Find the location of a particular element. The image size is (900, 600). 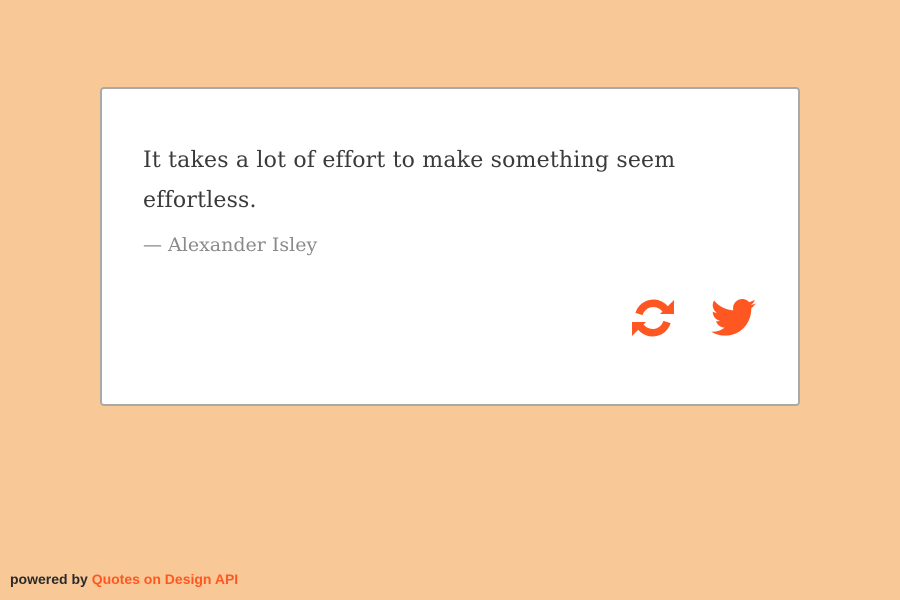

new-quote-button is located at coordinates (653, 318).